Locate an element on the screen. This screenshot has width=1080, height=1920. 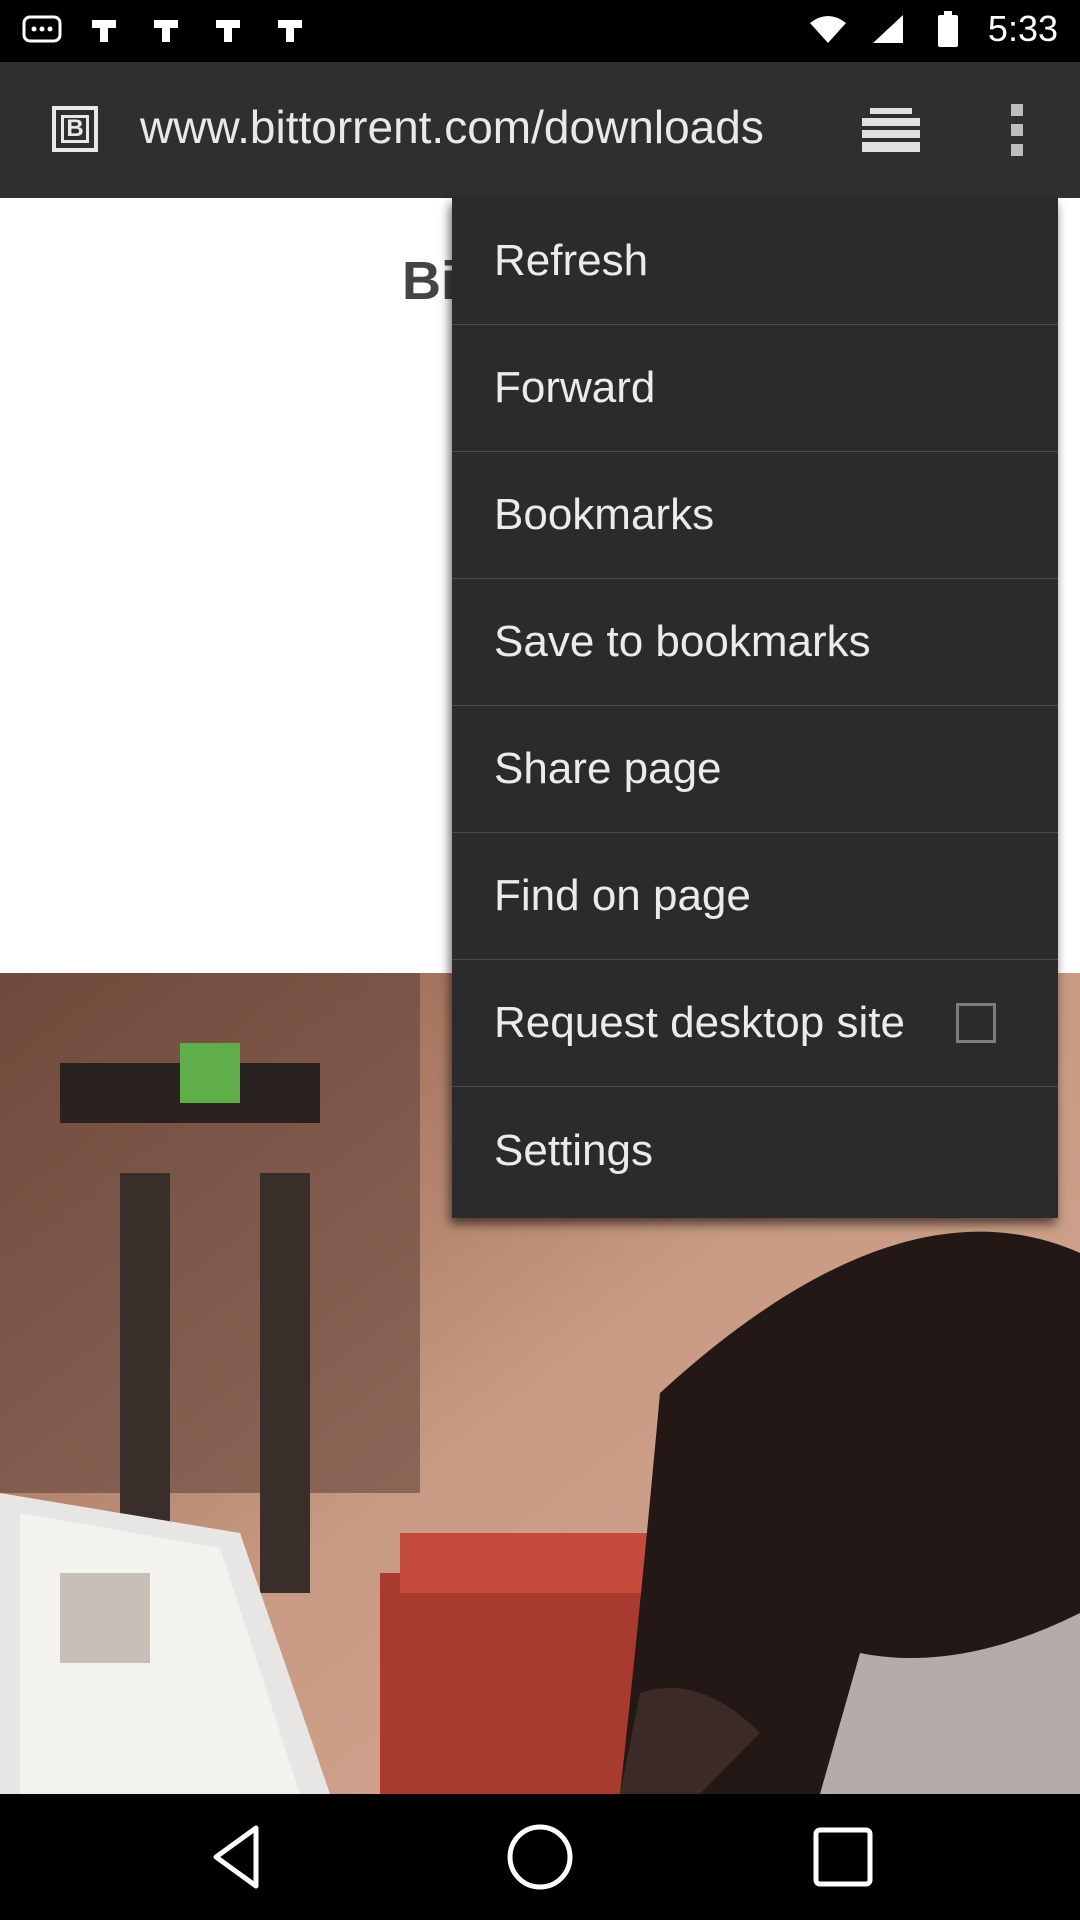
menu-item-label: Forward is located at coordinates (575, 387).